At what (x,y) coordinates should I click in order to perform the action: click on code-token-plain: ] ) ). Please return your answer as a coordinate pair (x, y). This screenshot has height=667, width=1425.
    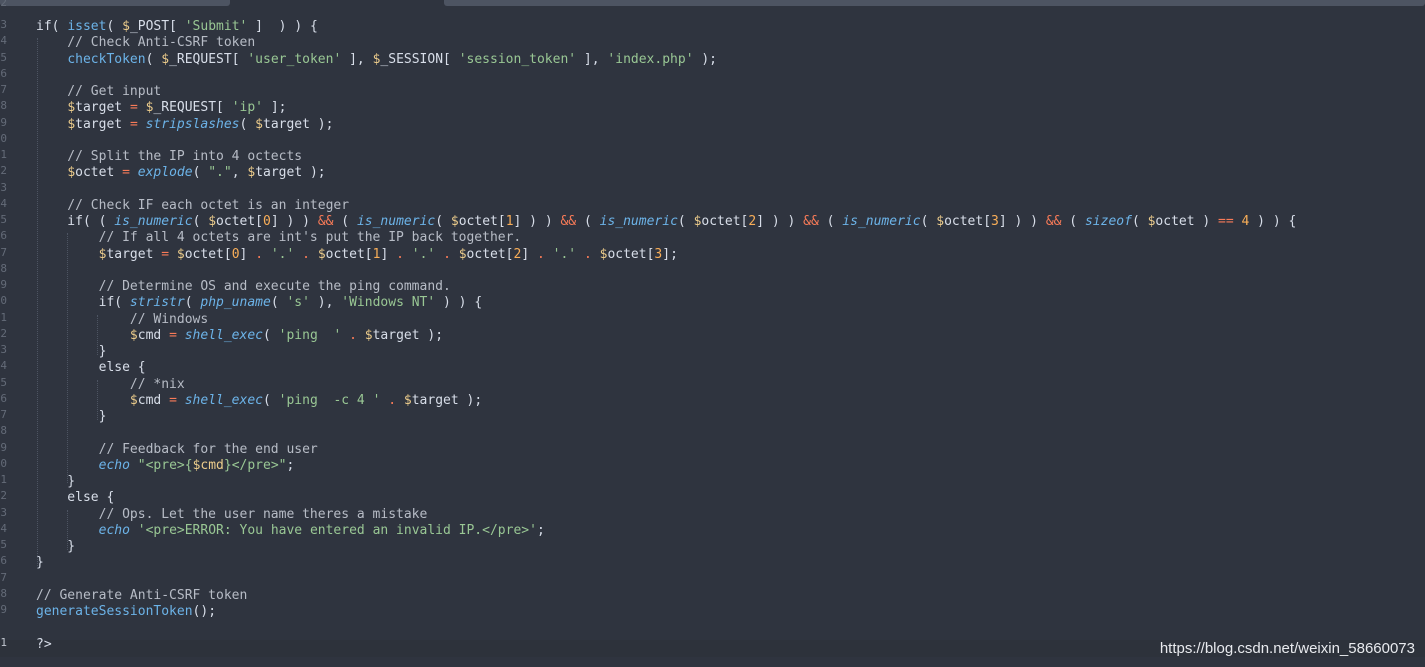
    Looking at the image, I should click on (294, 221).